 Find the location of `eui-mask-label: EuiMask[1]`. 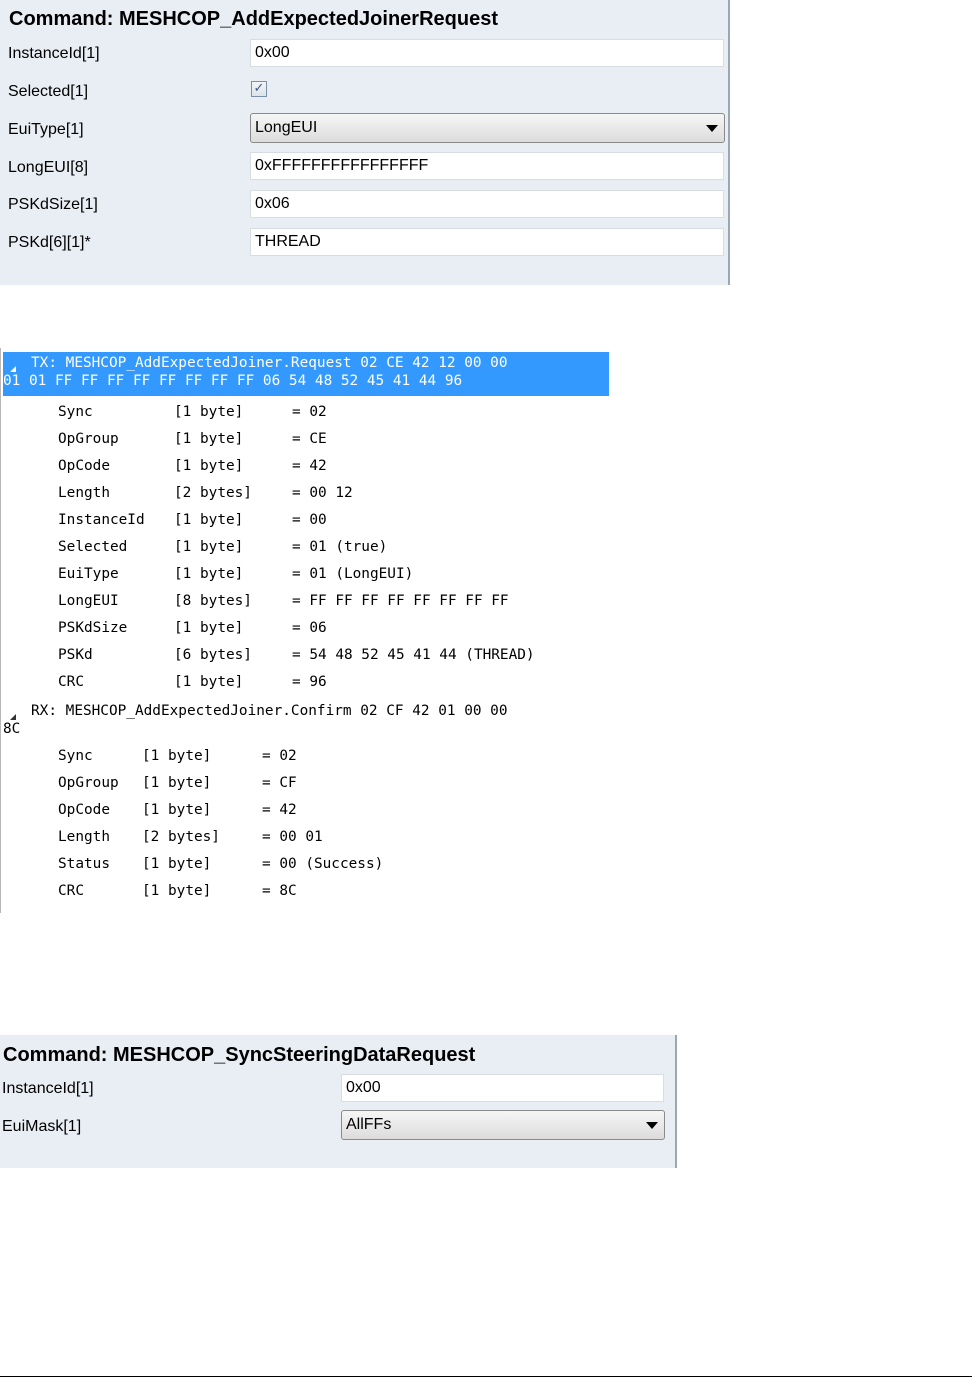

eui-mask-label: EuiMask[1] is located at coordinates (42, 1126).